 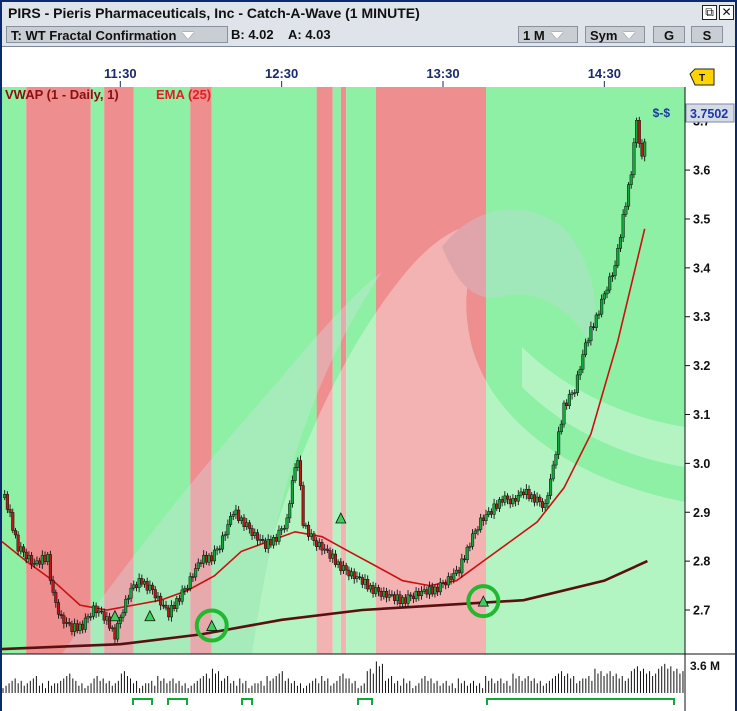 What do you see at coordinates (701, 611) in the screenshot?
I see `y-tick-label: 2.7` at bounding box center [701, 611].